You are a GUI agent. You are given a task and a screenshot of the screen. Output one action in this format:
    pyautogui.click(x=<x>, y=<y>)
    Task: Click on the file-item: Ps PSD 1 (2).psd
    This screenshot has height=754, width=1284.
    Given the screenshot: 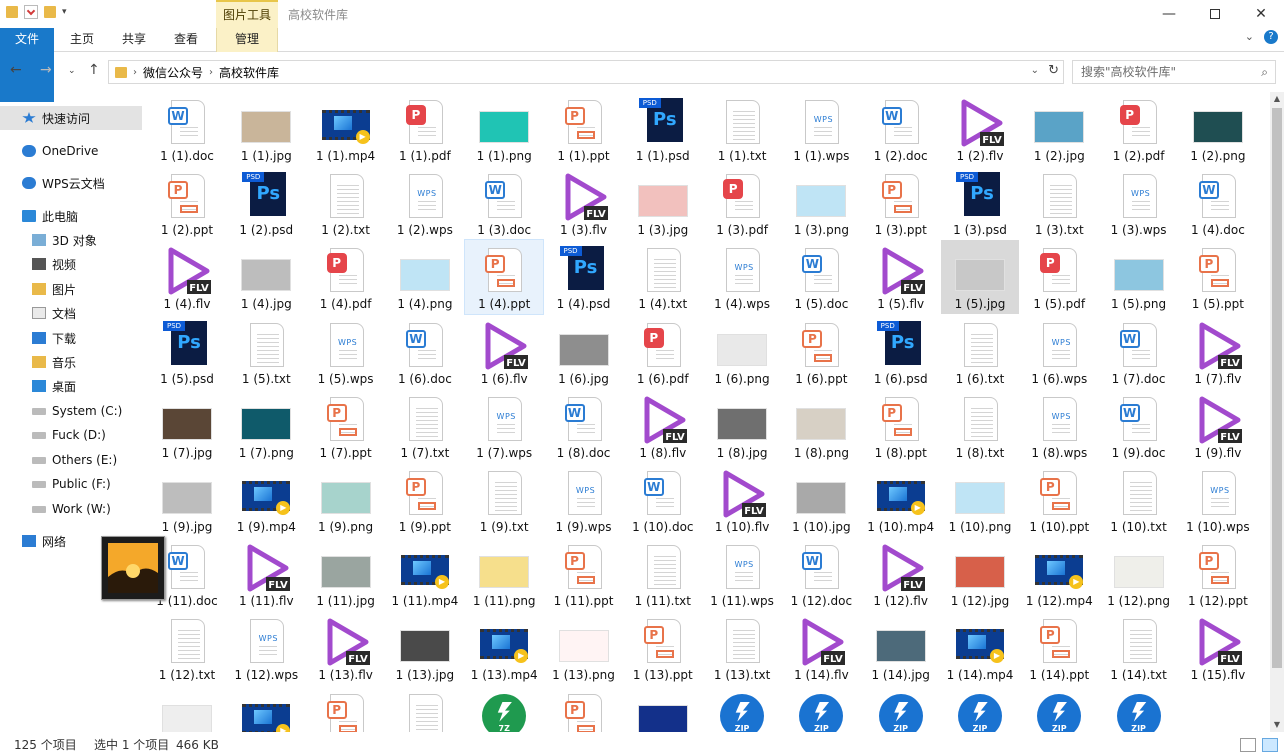 What is the action you would take?
    pyautogui.click(x=266, y=203)
    